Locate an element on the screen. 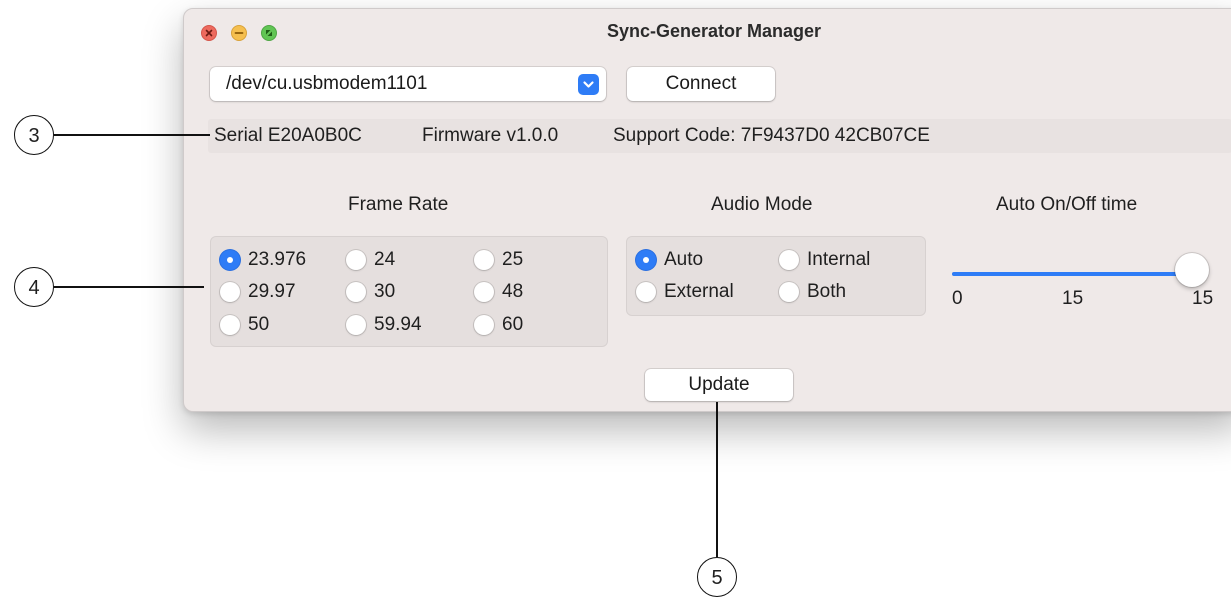 The width and height of the screenshot is (1231, 601). auto-time-slider-fill is located at coordinates (1072, 274).